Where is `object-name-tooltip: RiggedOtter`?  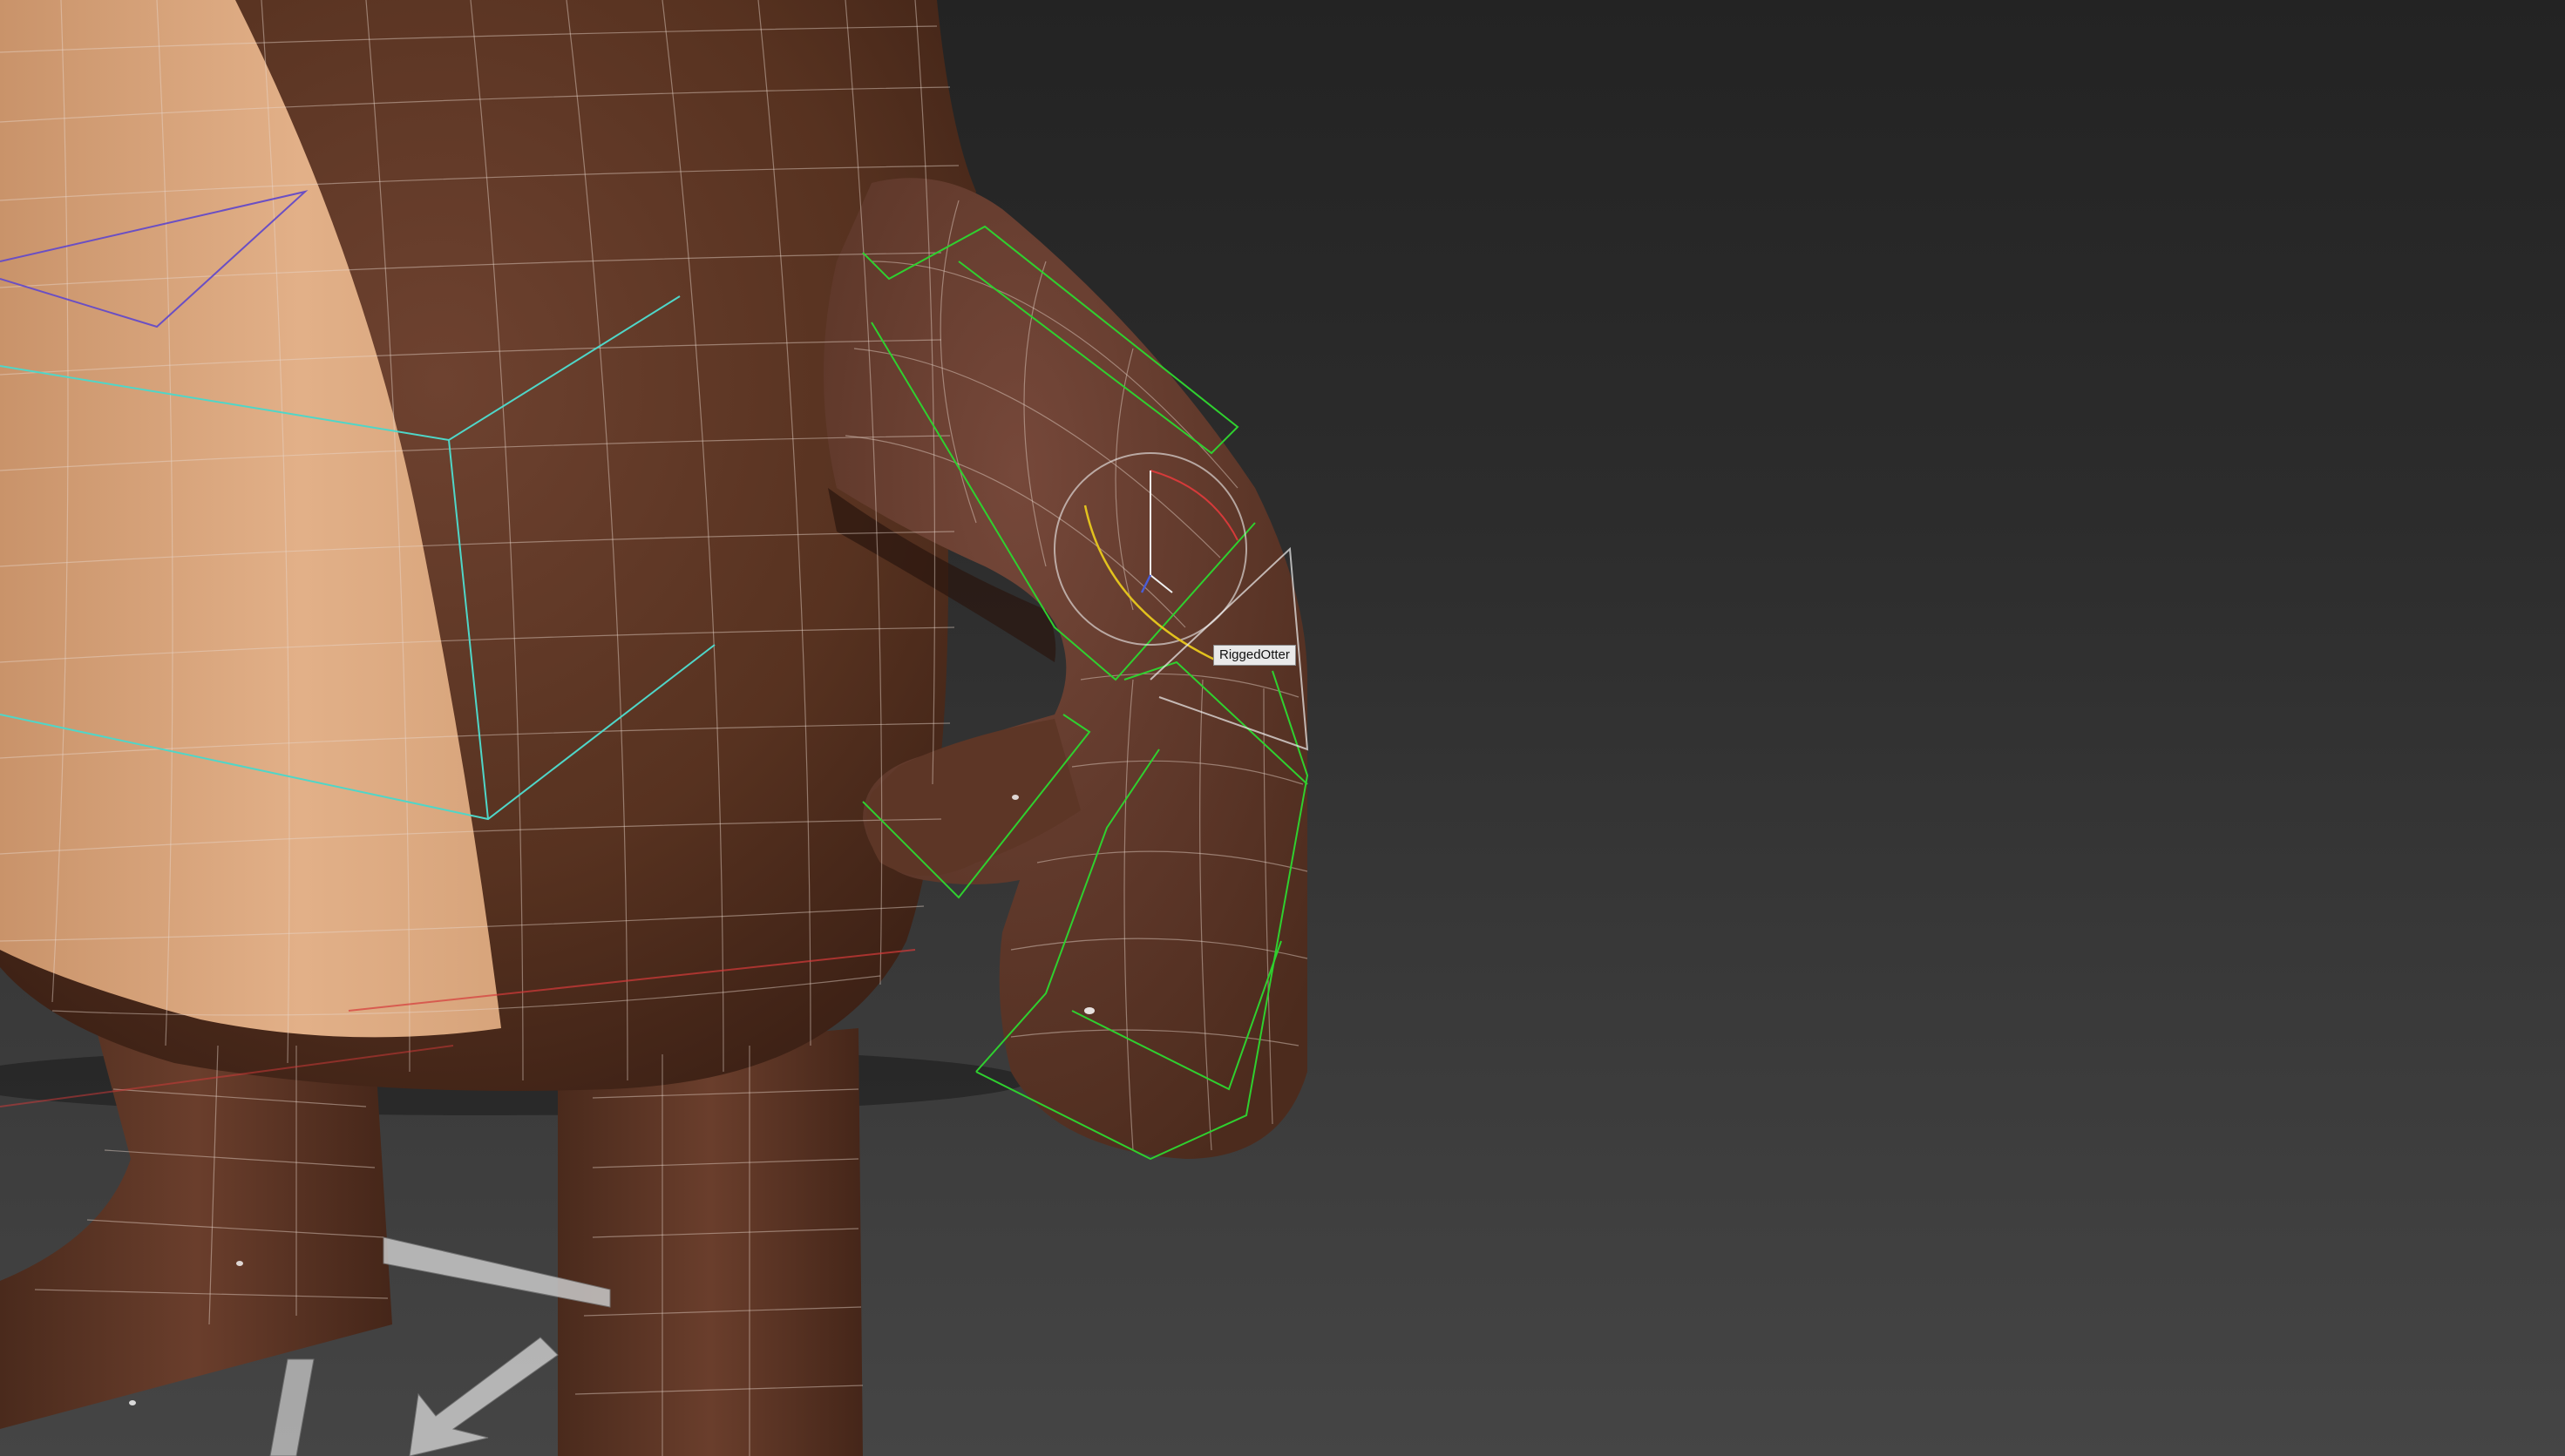
object-name-tooltip: RiggedOtter is located at coordinates (1254, 655).